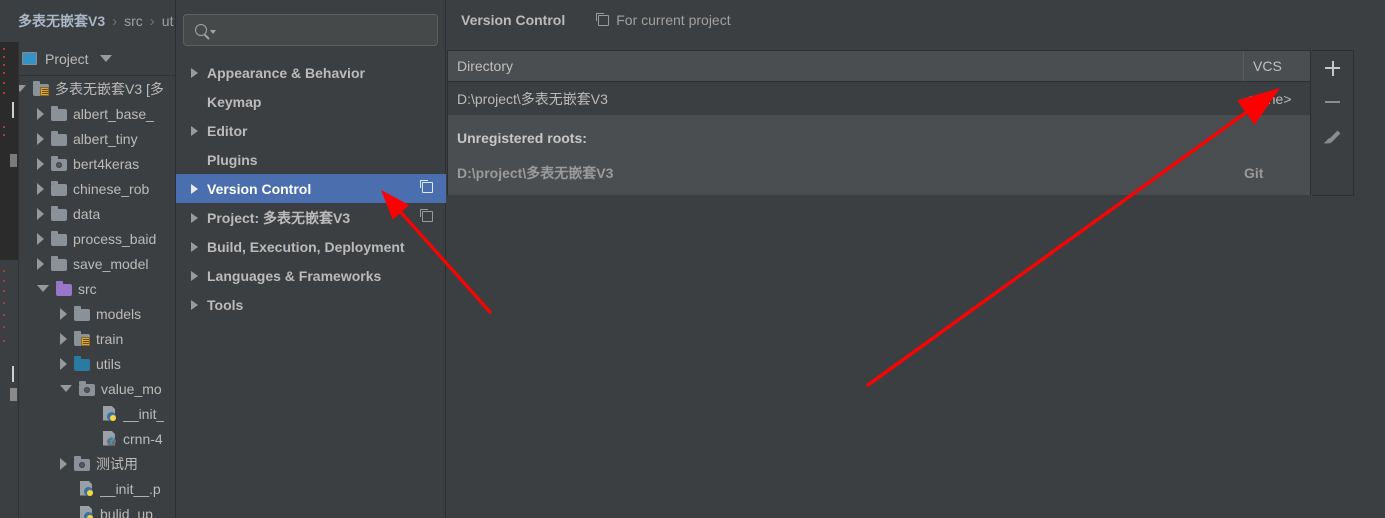 The image size is (1385, 518). I want to click on tree-item-label: crnn-4, so click(143, 438).